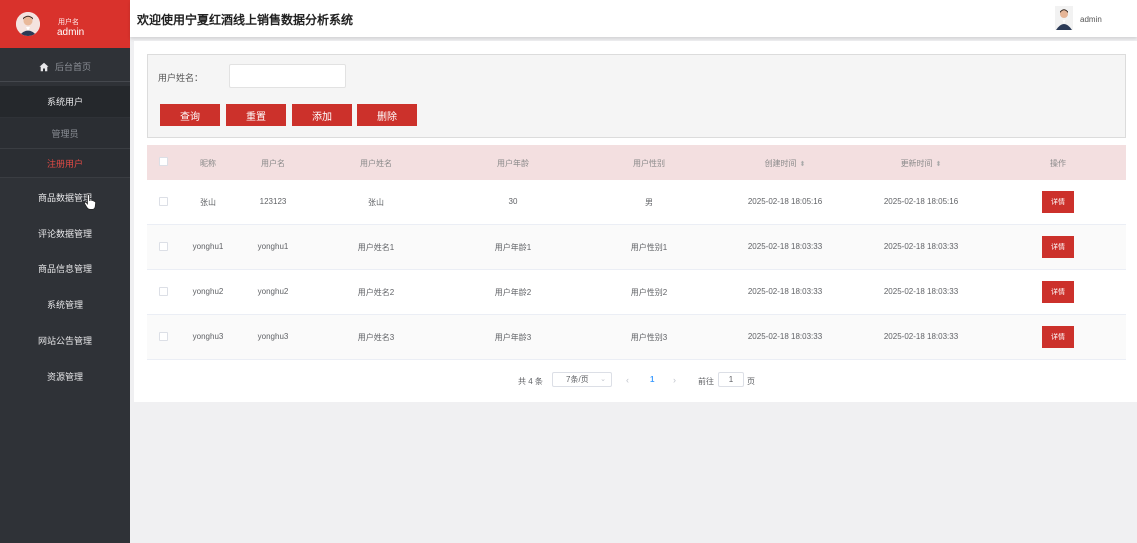 The image size is (1137, 543). What do you see at coordinates (627, 380) in the screenshot?
I see `prev-page-button: ‹` at bounding box center [627, 380].